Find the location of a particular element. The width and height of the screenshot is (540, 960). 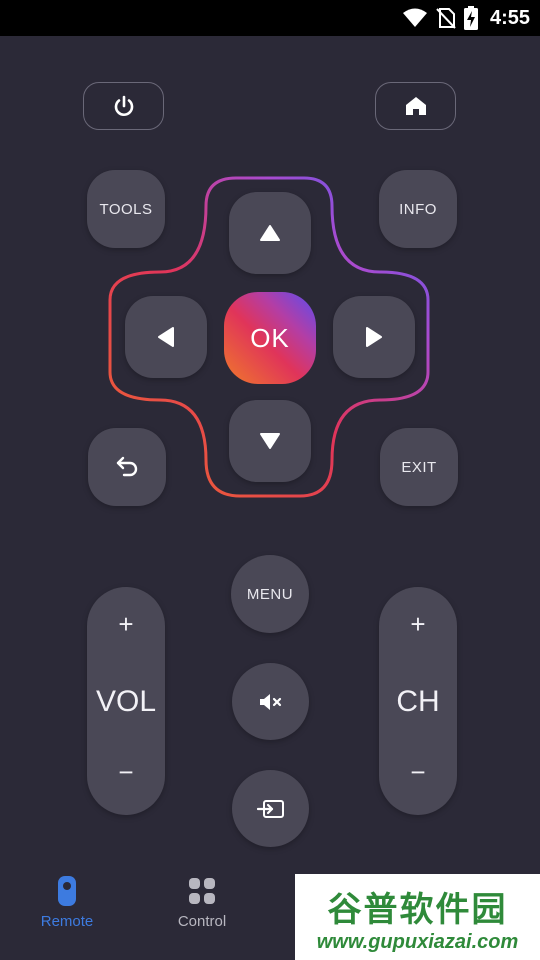

info-label: INFO is located at coordinates (418, 209).